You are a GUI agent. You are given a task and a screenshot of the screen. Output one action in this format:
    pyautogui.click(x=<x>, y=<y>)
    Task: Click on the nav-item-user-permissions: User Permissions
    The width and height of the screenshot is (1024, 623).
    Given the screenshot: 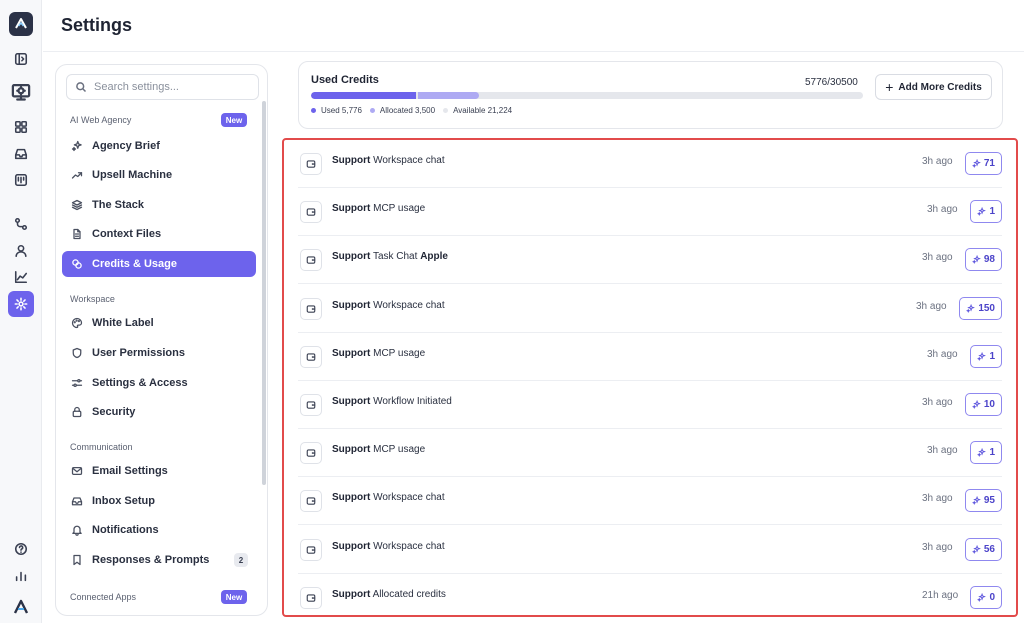 What is the action you would take?
    pyautogui.click(x=159, y=353)
    